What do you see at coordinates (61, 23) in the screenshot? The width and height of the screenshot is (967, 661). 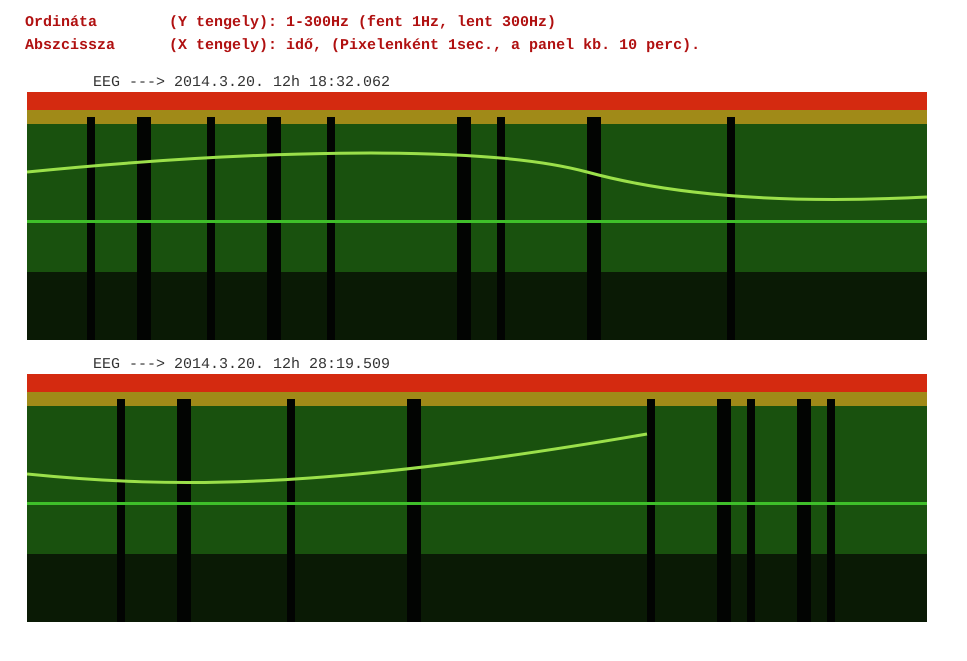 I see `axis-label: Ordináta` at bounding box center [61, 23].